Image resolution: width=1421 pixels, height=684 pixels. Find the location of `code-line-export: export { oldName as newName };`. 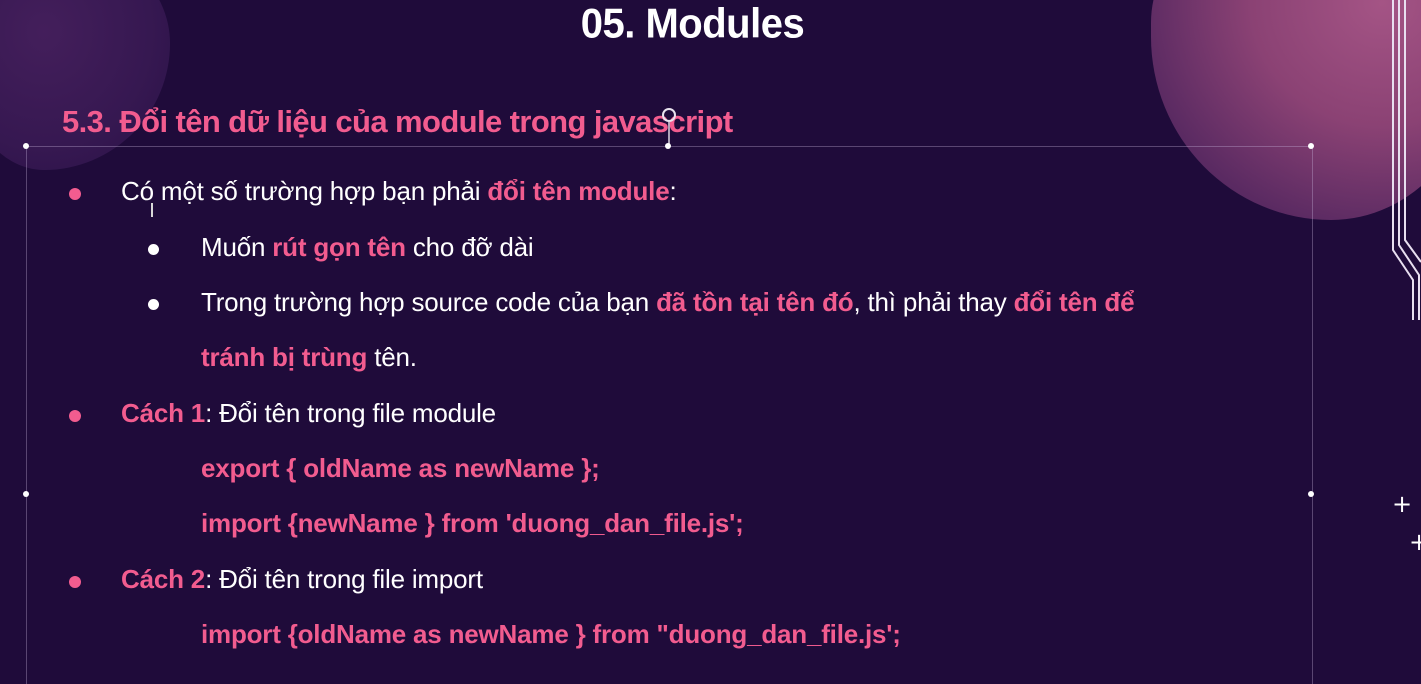

code-line-export: export { oldName as newName }; is located at coordinates (400, 468).